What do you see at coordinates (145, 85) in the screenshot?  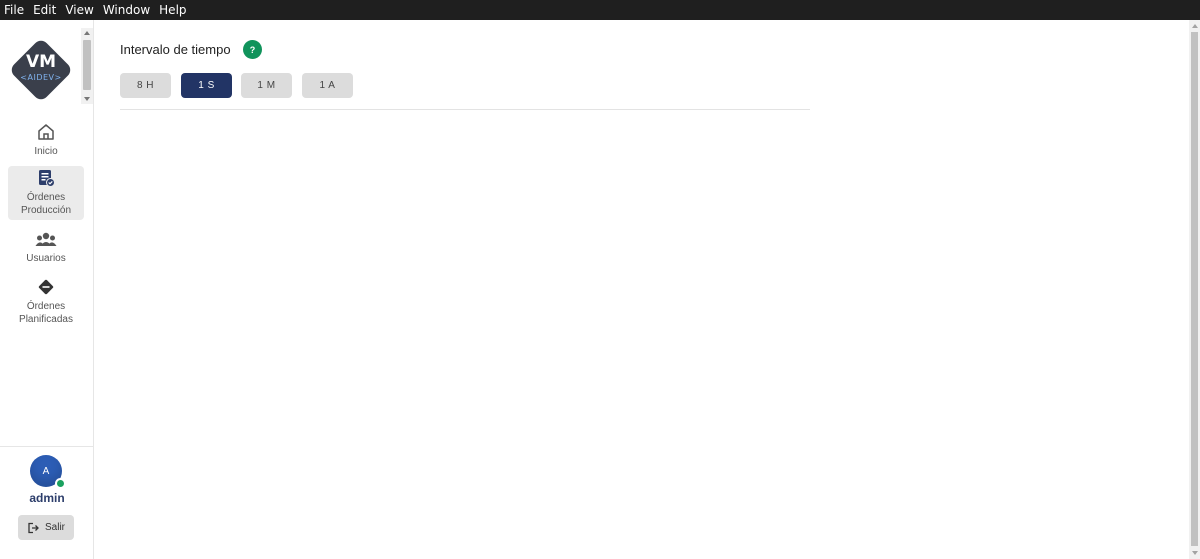 I see `interval-8h-button: 8 H` at bounding box center [145, 85].